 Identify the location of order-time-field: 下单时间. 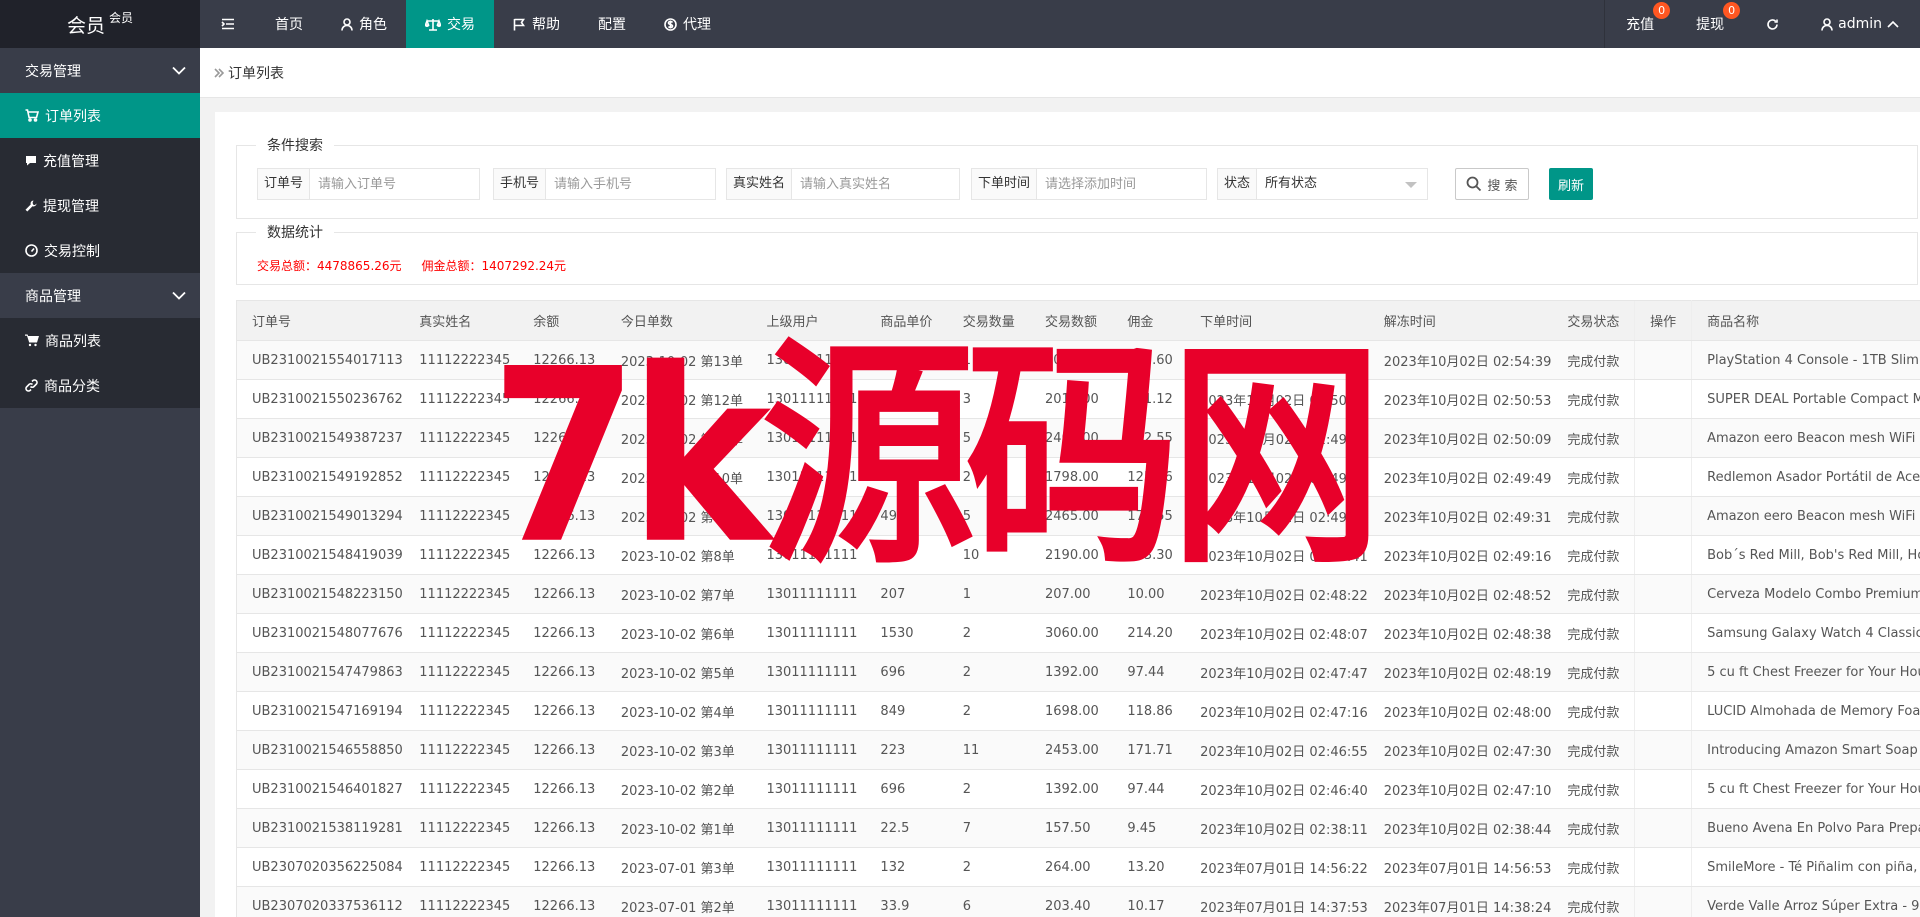
(1089, 184).